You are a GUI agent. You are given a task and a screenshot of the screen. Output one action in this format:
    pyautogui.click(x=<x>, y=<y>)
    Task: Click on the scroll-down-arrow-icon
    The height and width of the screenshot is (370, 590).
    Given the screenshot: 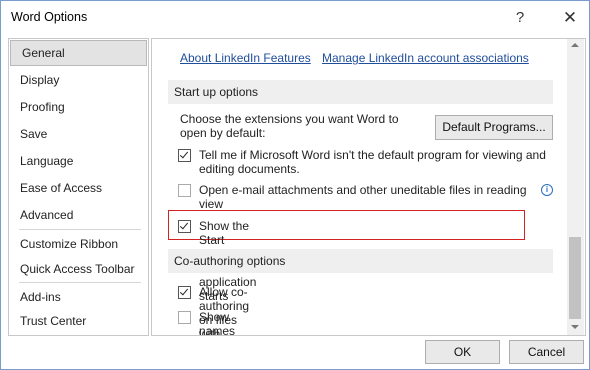 What is the action you would take?
    pyautogui.click(x=575, y=327)
    